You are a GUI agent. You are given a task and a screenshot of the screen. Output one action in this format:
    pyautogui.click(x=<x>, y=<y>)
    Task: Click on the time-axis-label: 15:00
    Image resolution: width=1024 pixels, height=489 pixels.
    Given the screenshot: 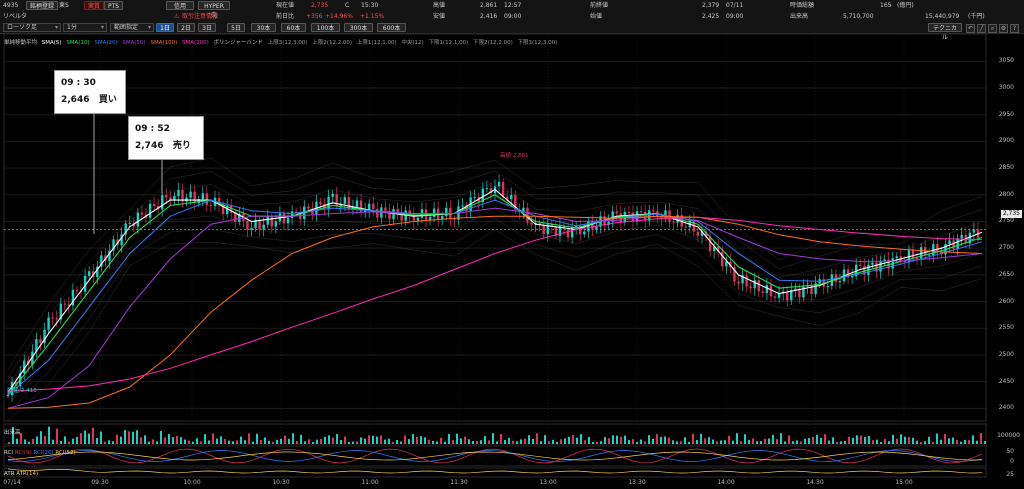 What is the action you would take?
    pyautogui.click(x=904, y=482)
    